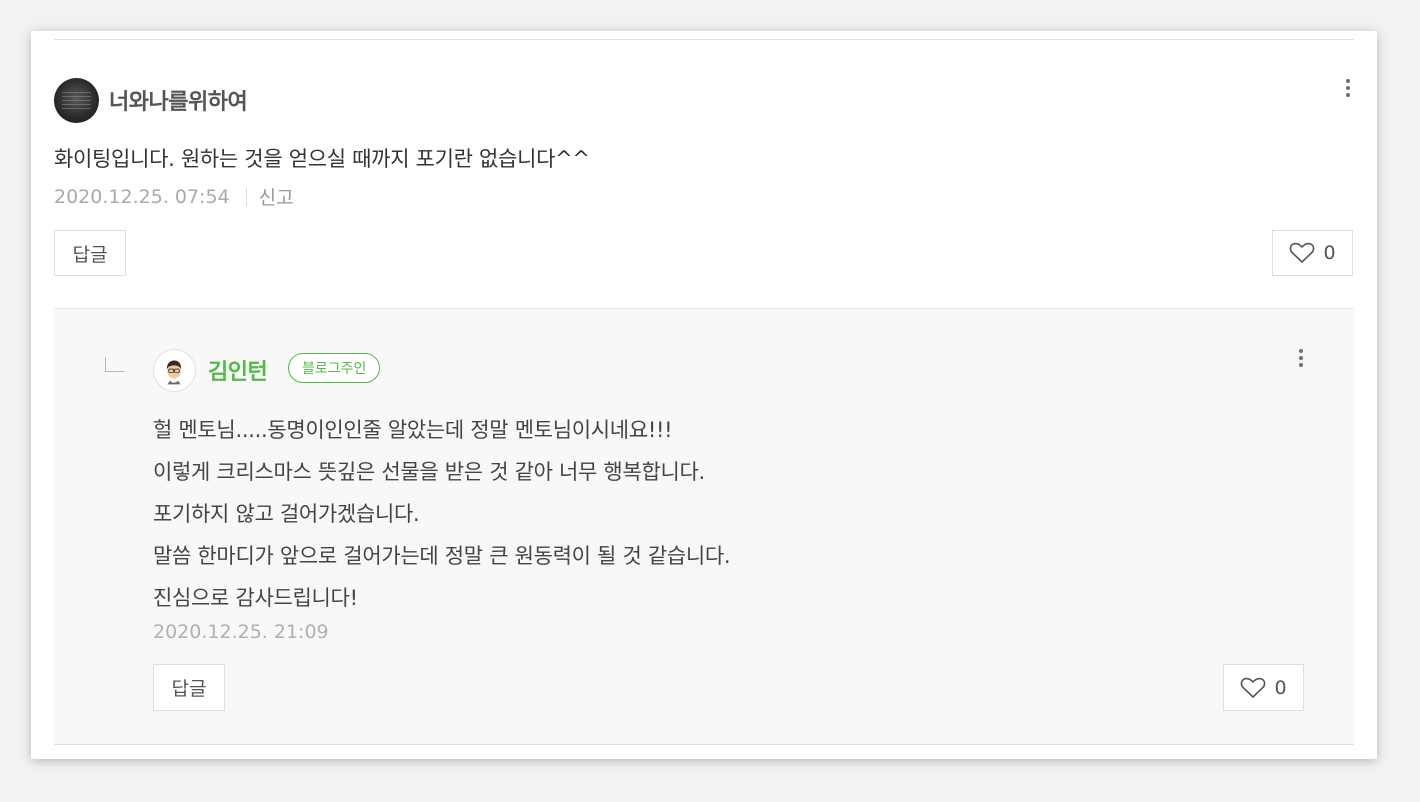 Image resolution: width=1420 pixels, height=802 pixels. I want to click on reply-line: 진심으로 감사드립니다!, so click(255, 598).